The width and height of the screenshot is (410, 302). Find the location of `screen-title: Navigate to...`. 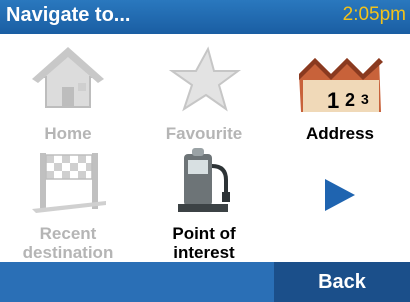

screen-title: Navigate to... is located at coordinates (68, 15).